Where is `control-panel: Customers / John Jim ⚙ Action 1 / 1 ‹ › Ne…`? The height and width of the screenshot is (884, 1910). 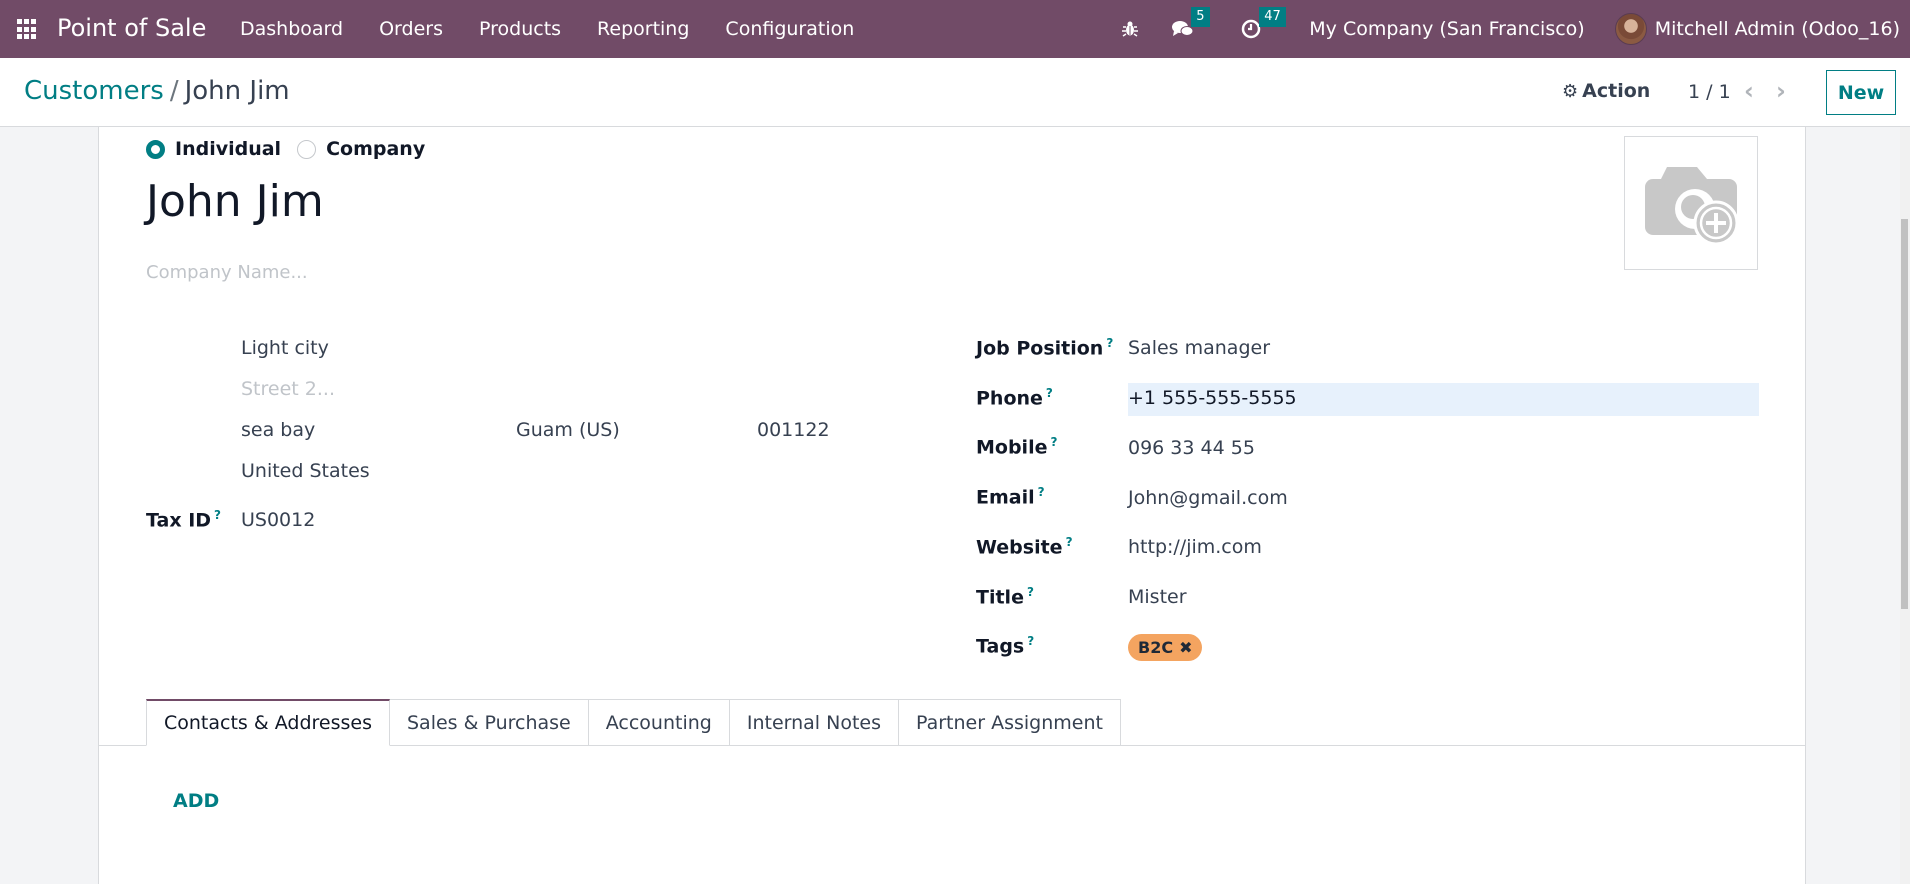 control-panel: Customers / John Jim ⚙ Action 1 / 1 ‹ › Ne… is located at coordinates (955, 92).